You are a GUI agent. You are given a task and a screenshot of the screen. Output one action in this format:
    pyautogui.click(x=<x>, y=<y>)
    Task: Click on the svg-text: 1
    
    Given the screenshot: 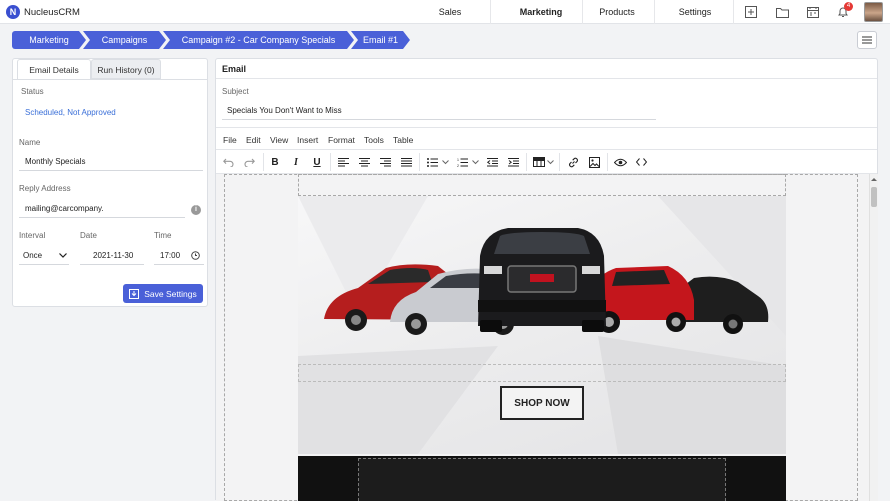 What is the action you would take?
    pyautogui.click(x=458, y=160)
    